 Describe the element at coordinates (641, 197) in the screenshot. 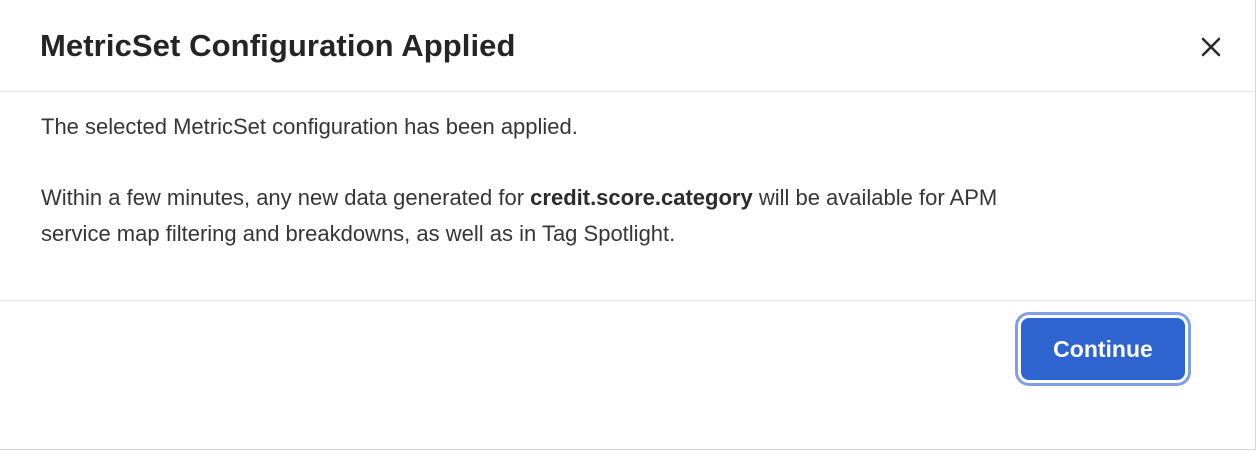

I see `metric-name: credit.score.category` at that location.